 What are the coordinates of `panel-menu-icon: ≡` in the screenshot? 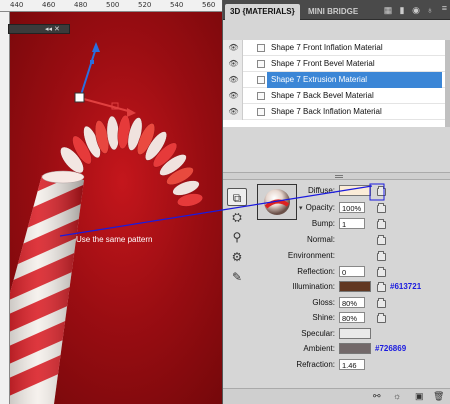 It's located at (444, 8).